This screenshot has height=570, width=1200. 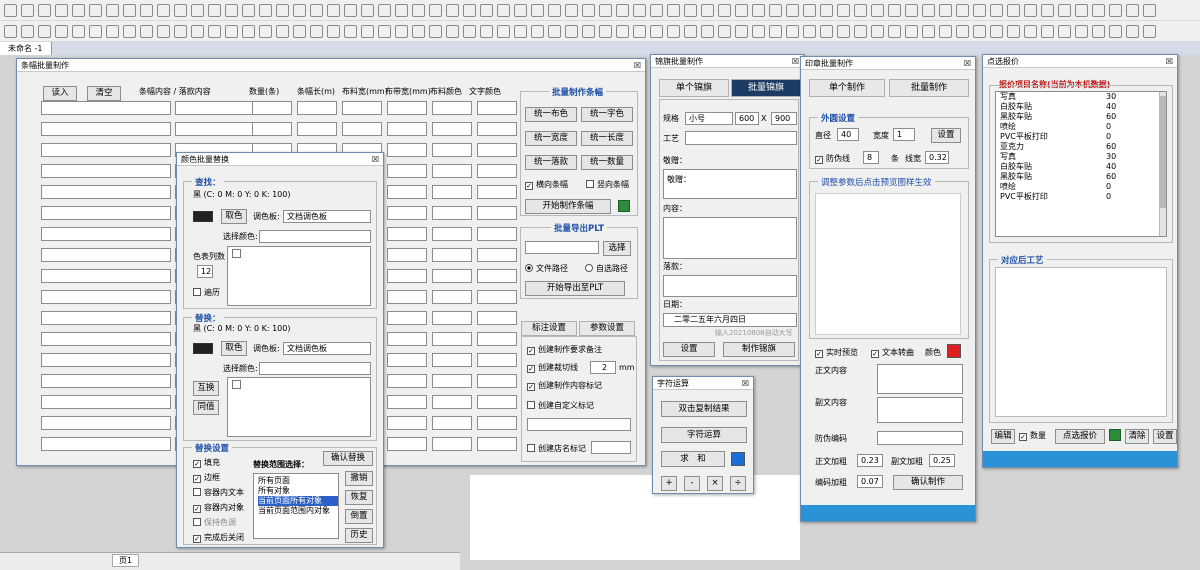 What do you see at coordinates (730, 238) in the screenshot?
I see `content-input` at bounding box center [730, 238].